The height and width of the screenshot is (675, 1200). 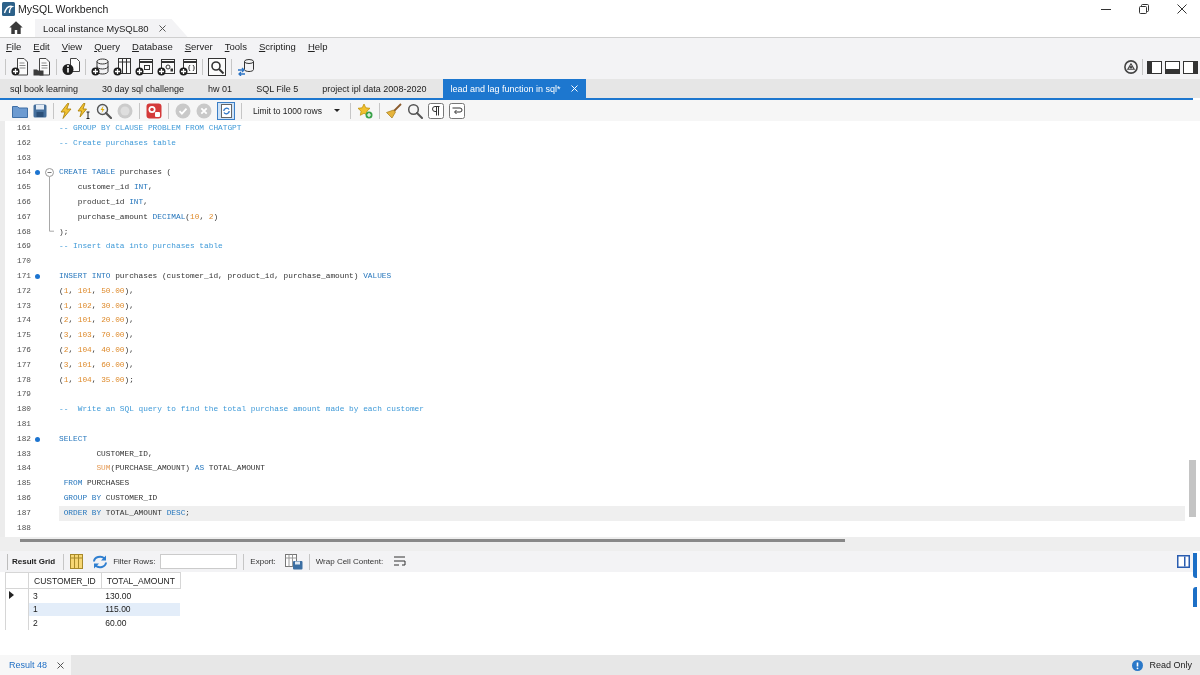 What do you see at coordinates (141, 609) in the screenshot?
I see `table-cell: 115.00` at bounding box center [141, 609].